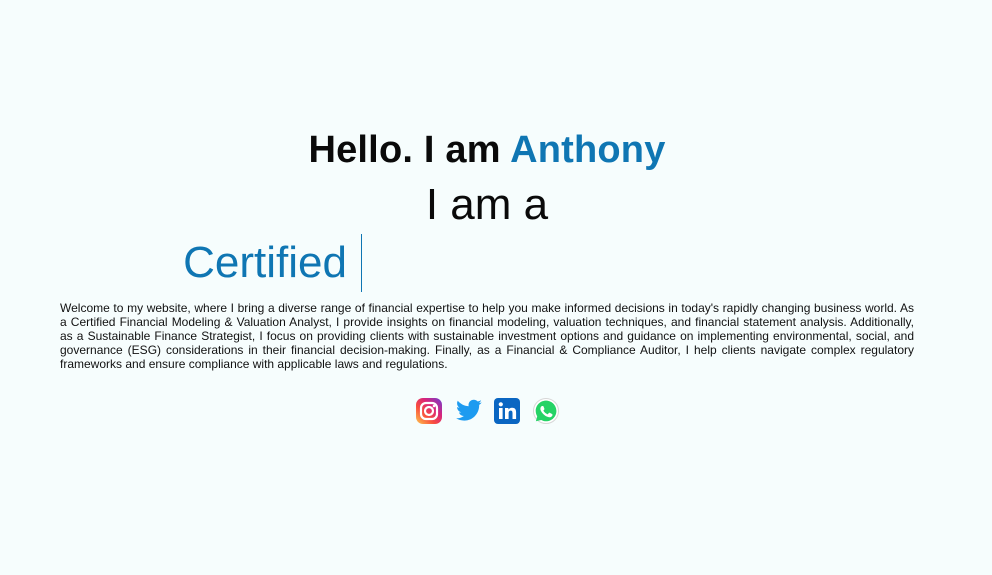  I want to click on twitter-icon, so click(468, 410).